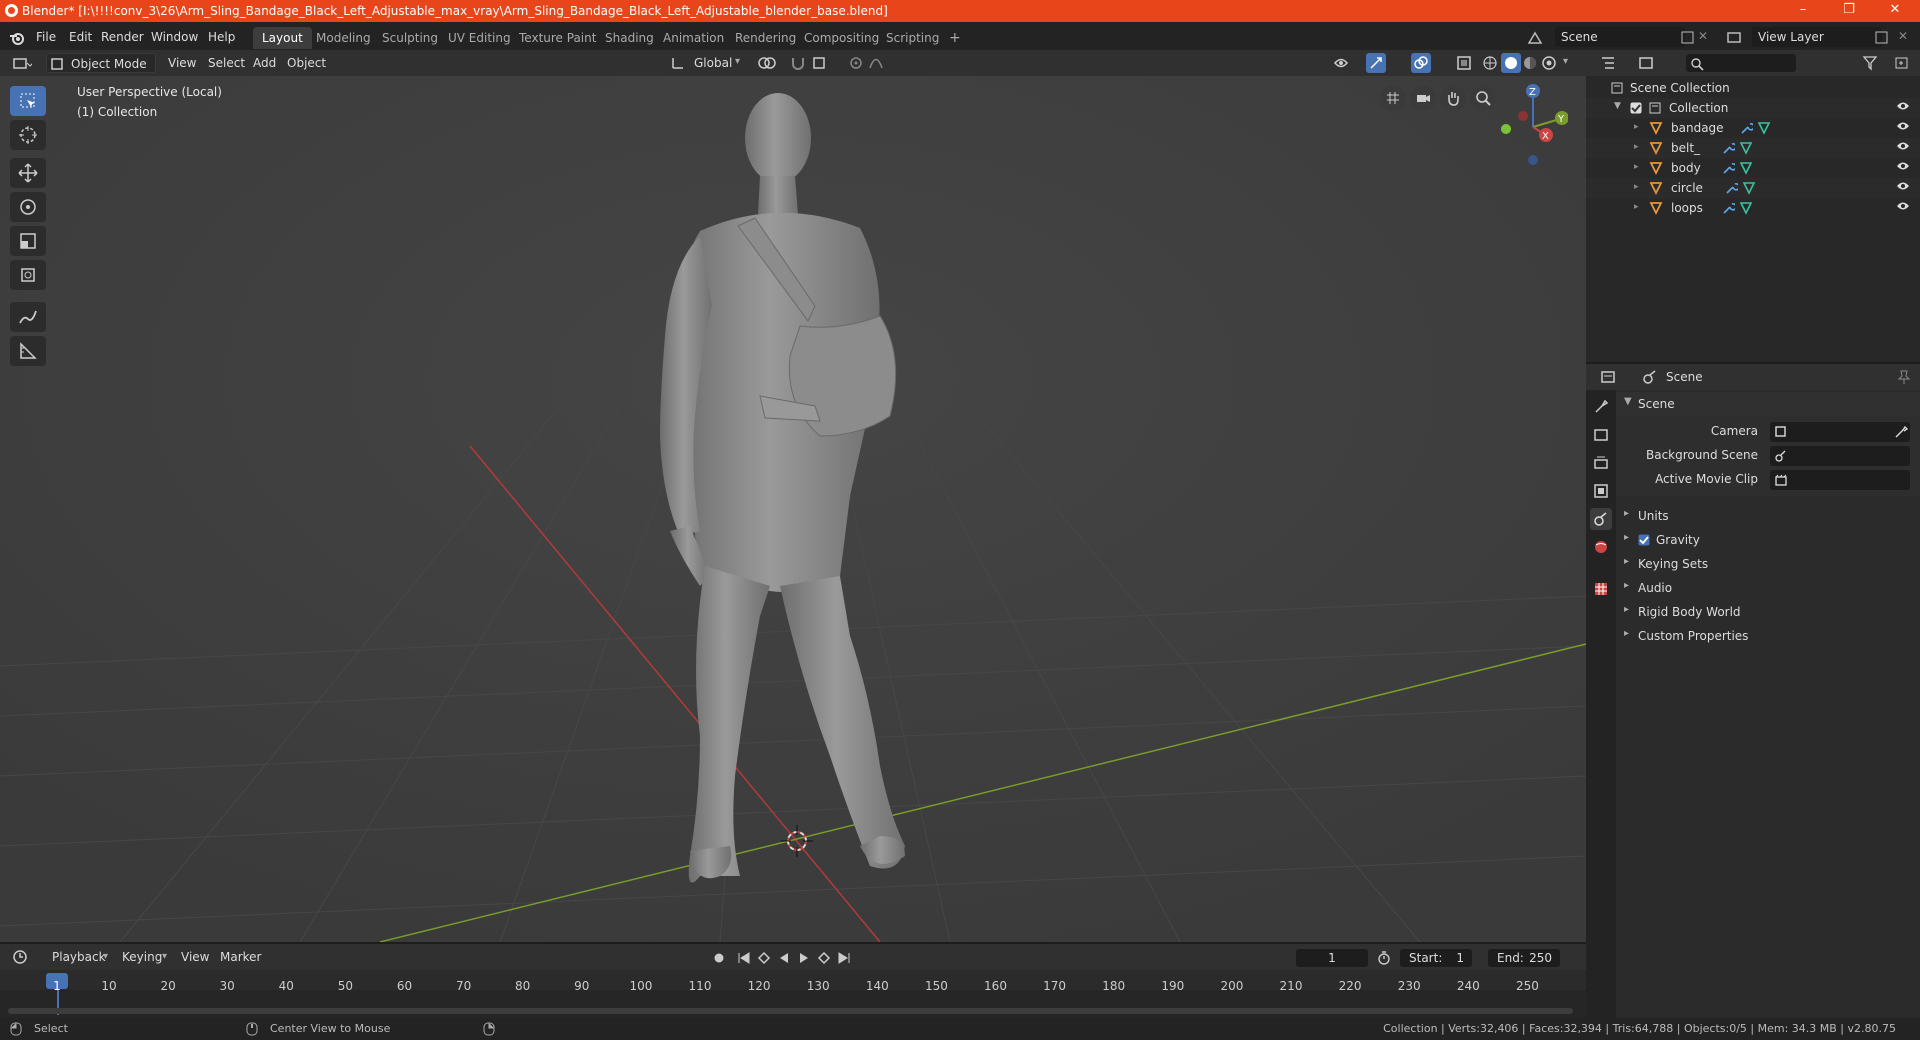 This screenshot has height=1040, width=1920. Describe the element at coordinates (1753, 128) in the screenshot. I see `outliner-object-row: ▸ bandage` at that location.